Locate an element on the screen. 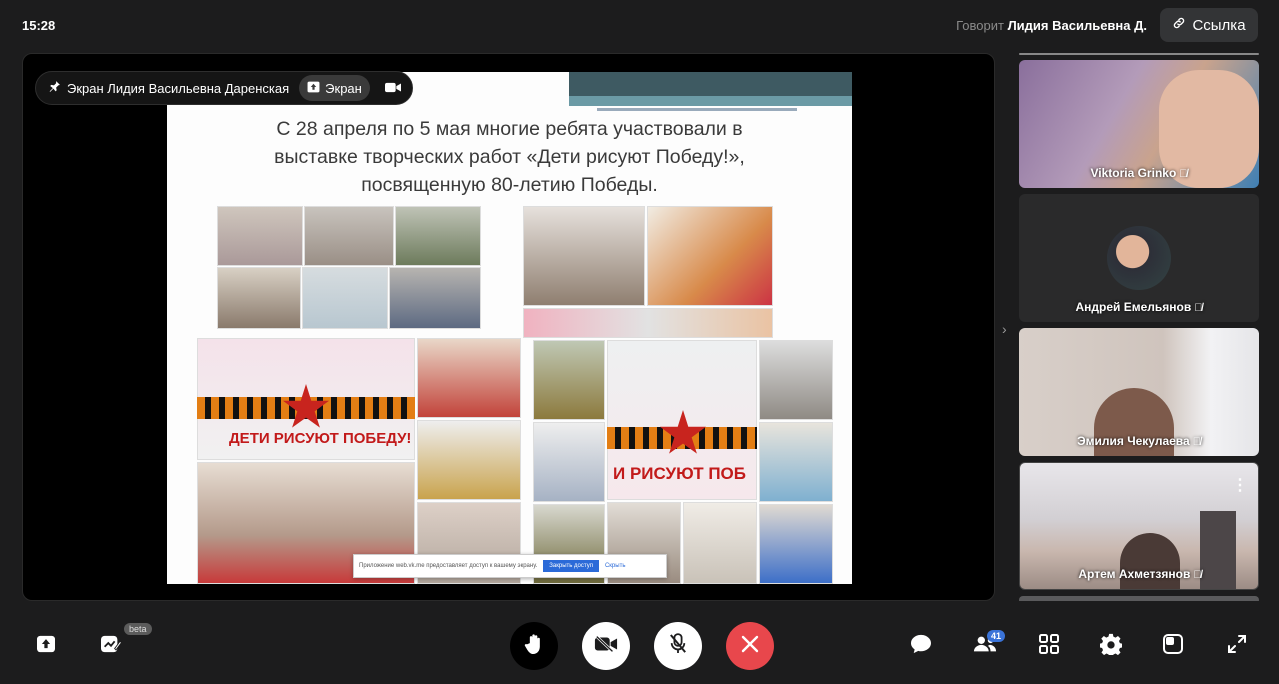 Image resolution: width=1279 pixels, height=684 pixels. more-options-icon: ⋮ is located at coordinates (1240, 485).